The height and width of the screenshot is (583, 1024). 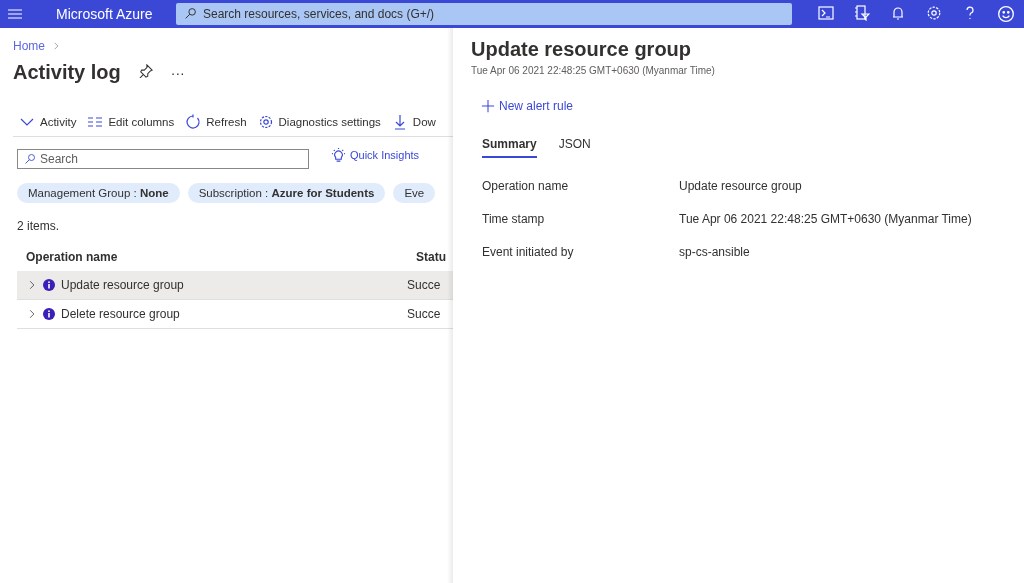 What do you see at coordinates (265, 122) in the screenshot?
I see `gear-icon` at bounding box center [265, 122].